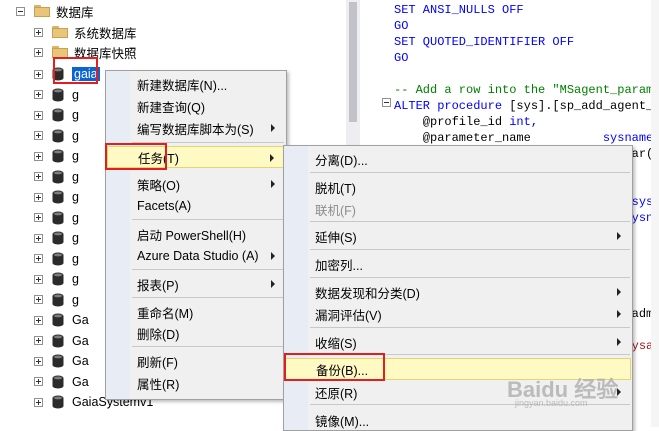 This screenshot has height=431, width=659. Describe the element at coordinates (459, 10) in the screenshot. I see `code-line: SET ANSI_NULLS OFF` at that location.